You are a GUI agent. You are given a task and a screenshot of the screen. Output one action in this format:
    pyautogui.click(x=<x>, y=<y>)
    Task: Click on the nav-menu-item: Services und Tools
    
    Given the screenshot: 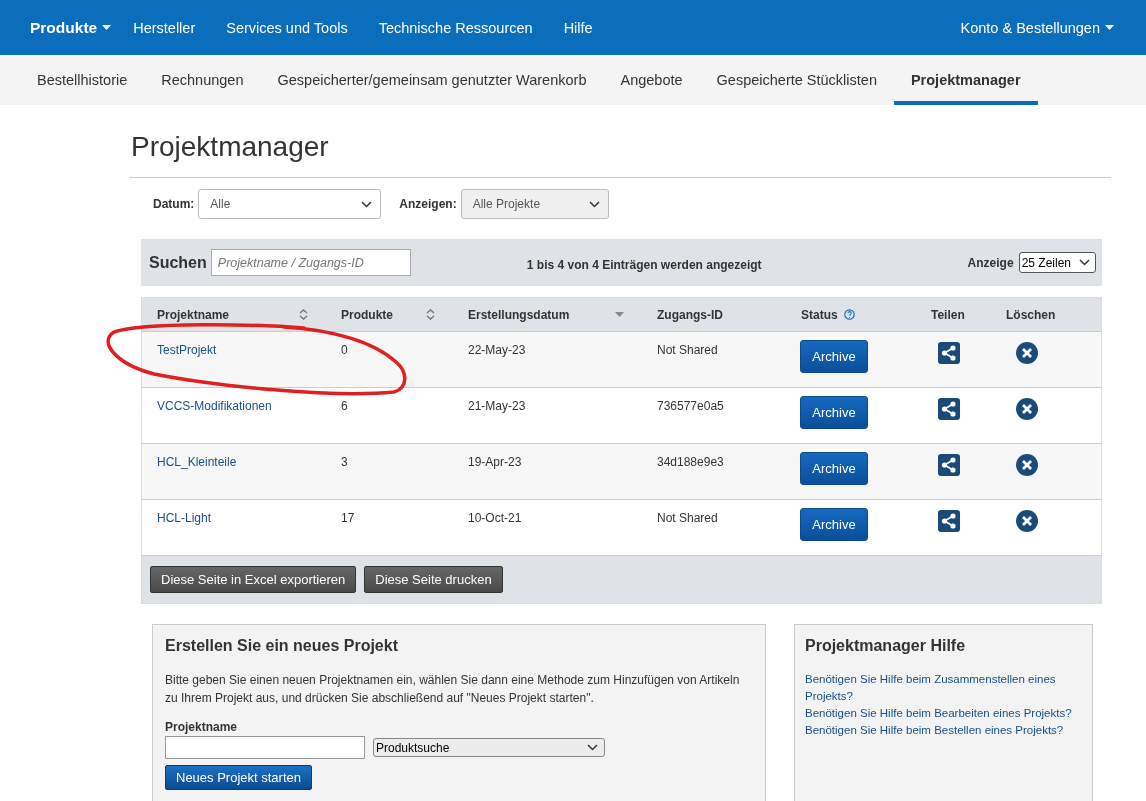 What is the action you would take?
    pyautogui.click(x=287, y=27)
    